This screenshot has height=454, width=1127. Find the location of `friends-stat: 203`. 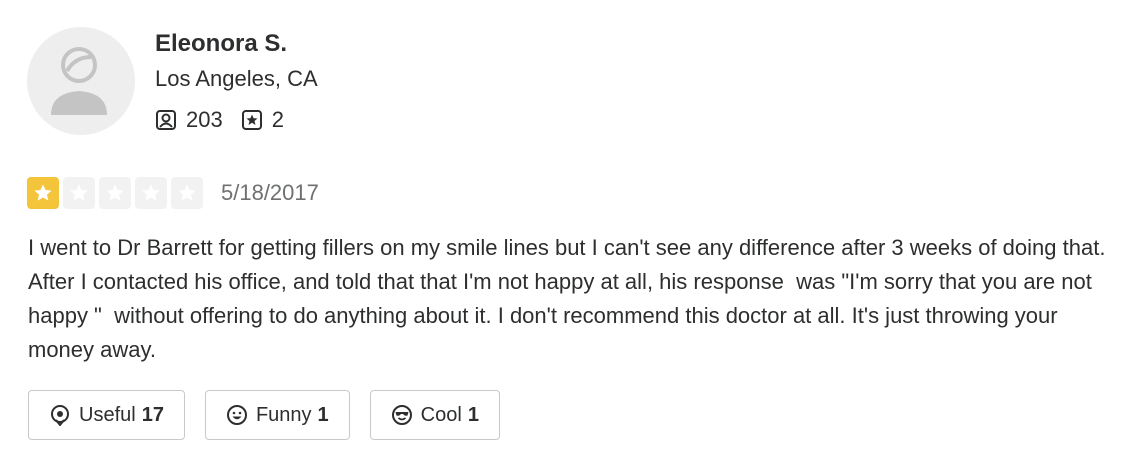

friends-stat: 203 is located at coordinates (189, 120).